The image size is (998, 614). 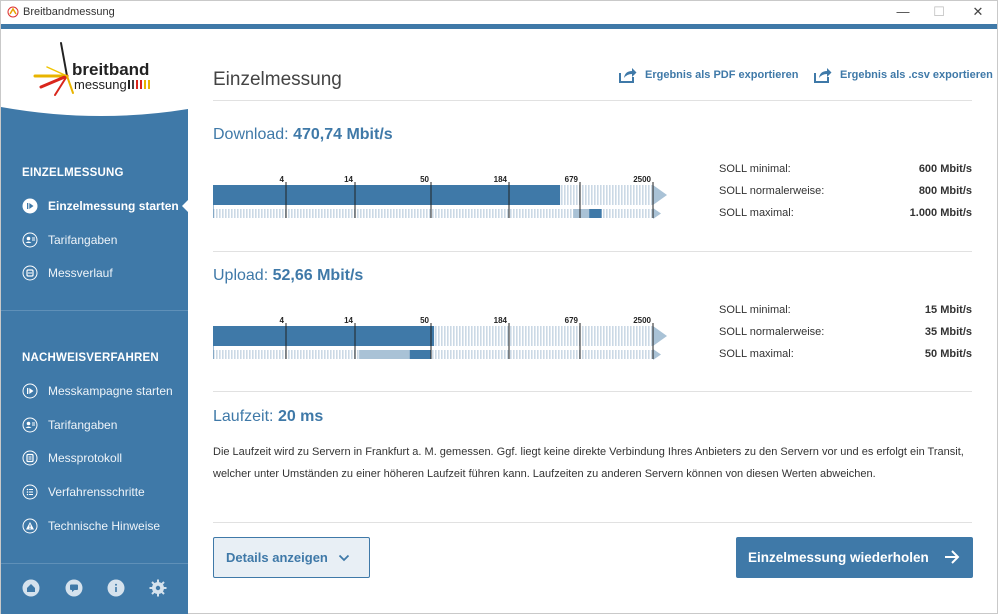 What do you see at coordinates (948, 354) in the screenshot?
I see `soll-value: 50 Mbit/s` at bounding box center [948, 354].